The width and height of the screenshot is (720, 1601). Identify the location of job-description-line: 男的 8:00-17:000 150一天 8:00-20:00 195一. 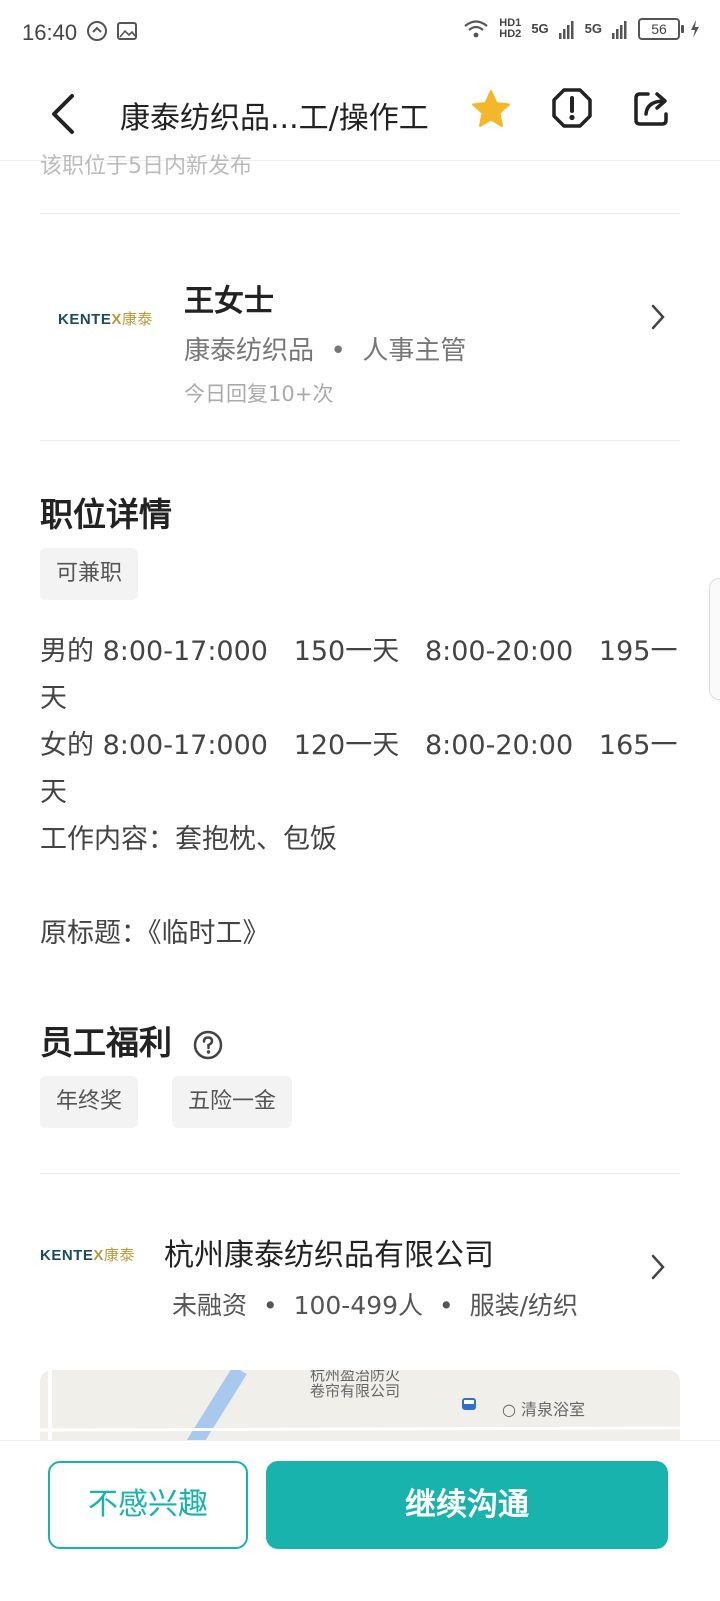
(359, 651).